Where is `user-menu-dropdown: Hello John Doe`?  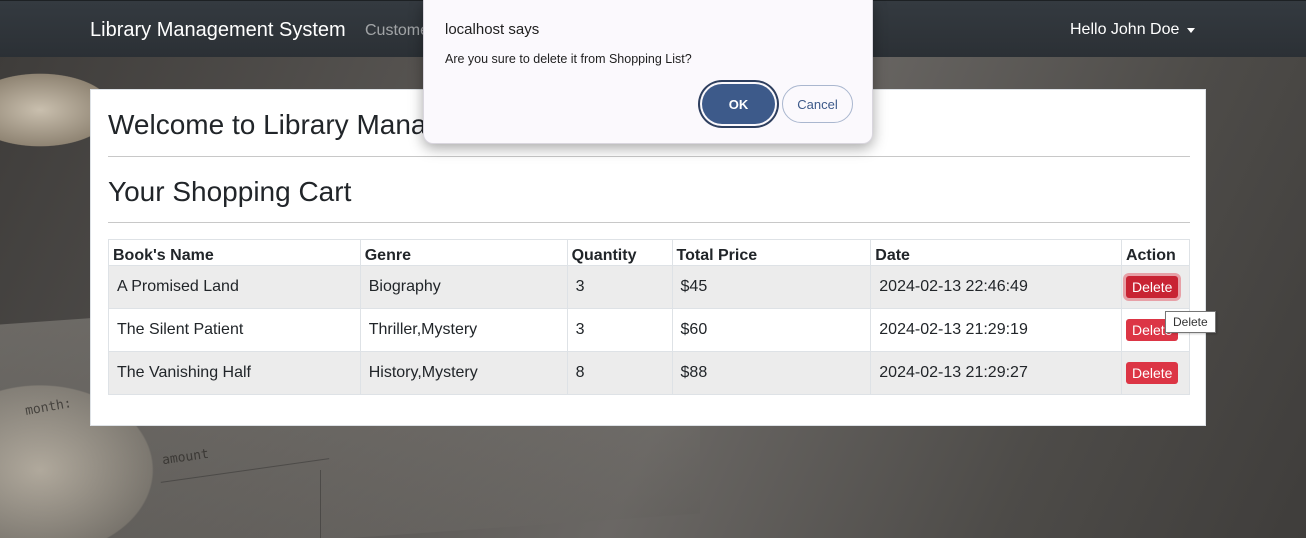
user-menu-dropdown: Hello John Doe is located at coordinates (1133, 30).